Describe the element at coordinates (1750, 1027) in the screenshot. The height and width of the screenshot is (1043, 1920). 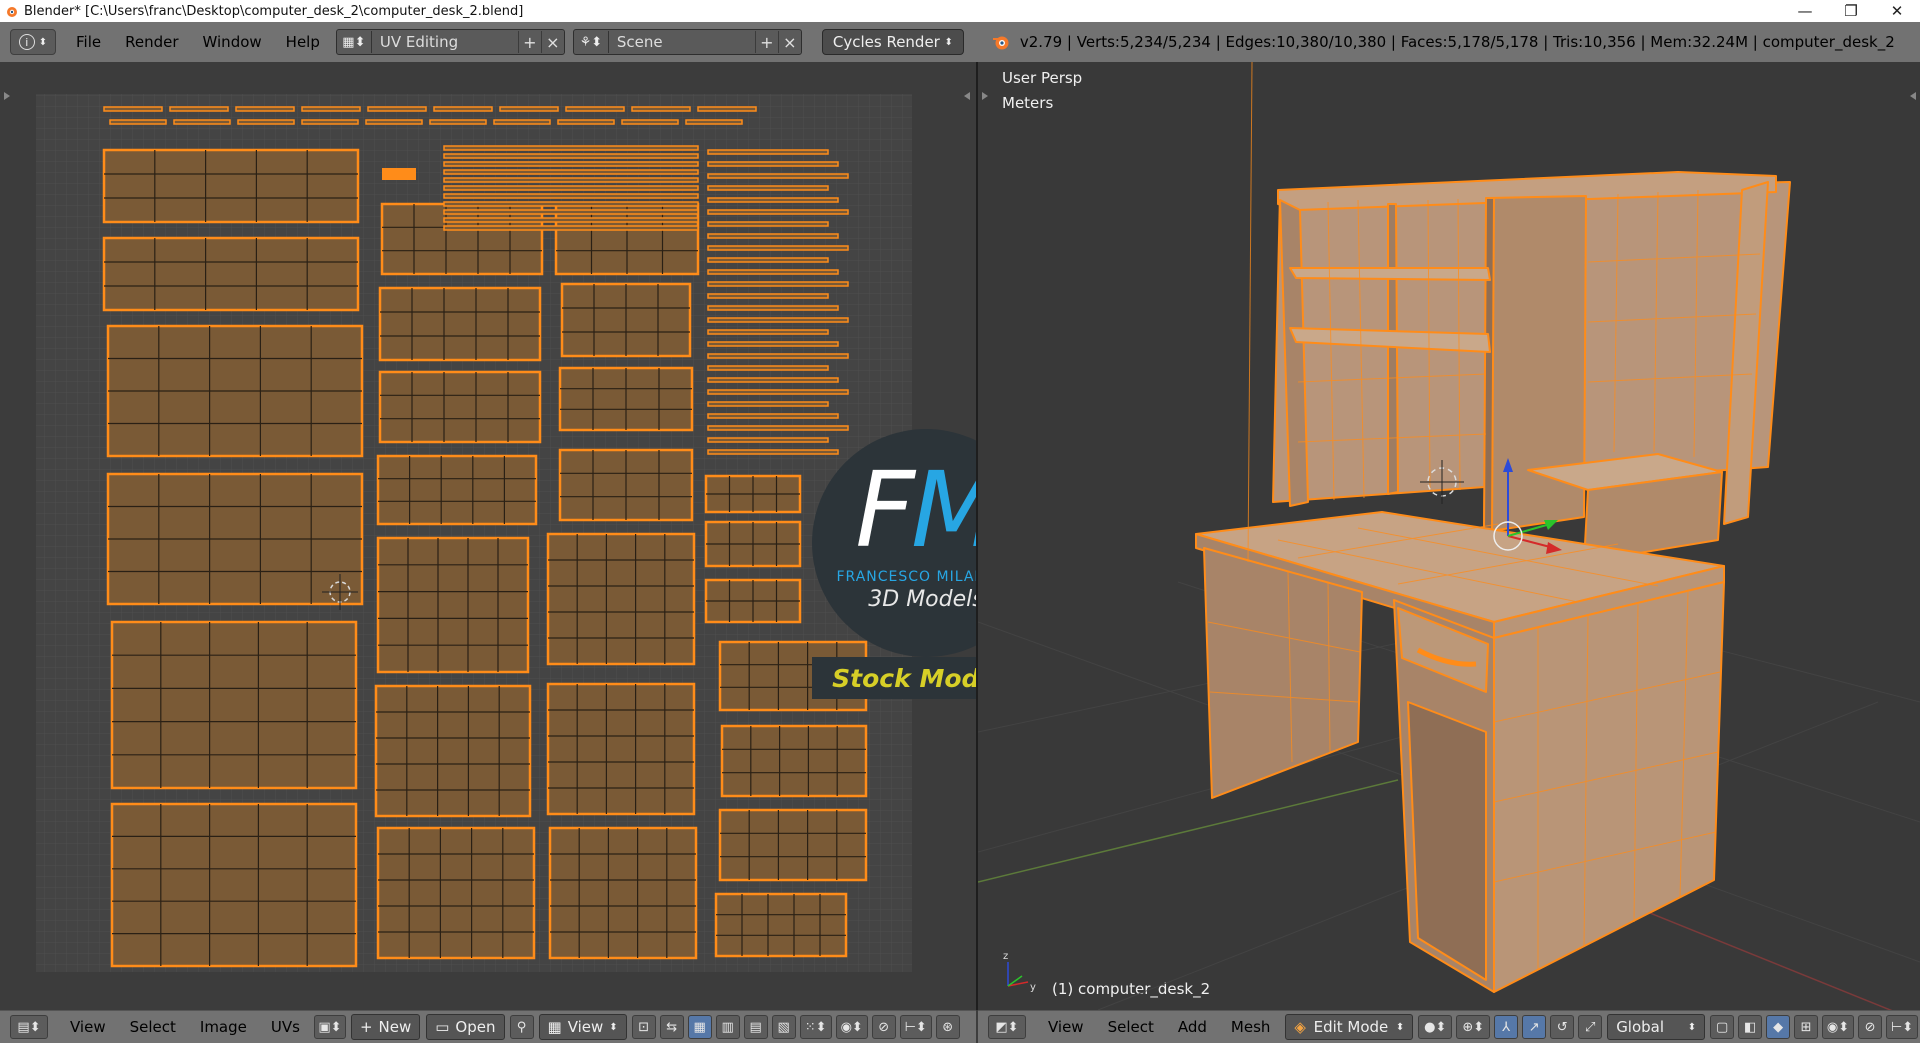
I see `edge-select-mode-icon: ◧` at that location.